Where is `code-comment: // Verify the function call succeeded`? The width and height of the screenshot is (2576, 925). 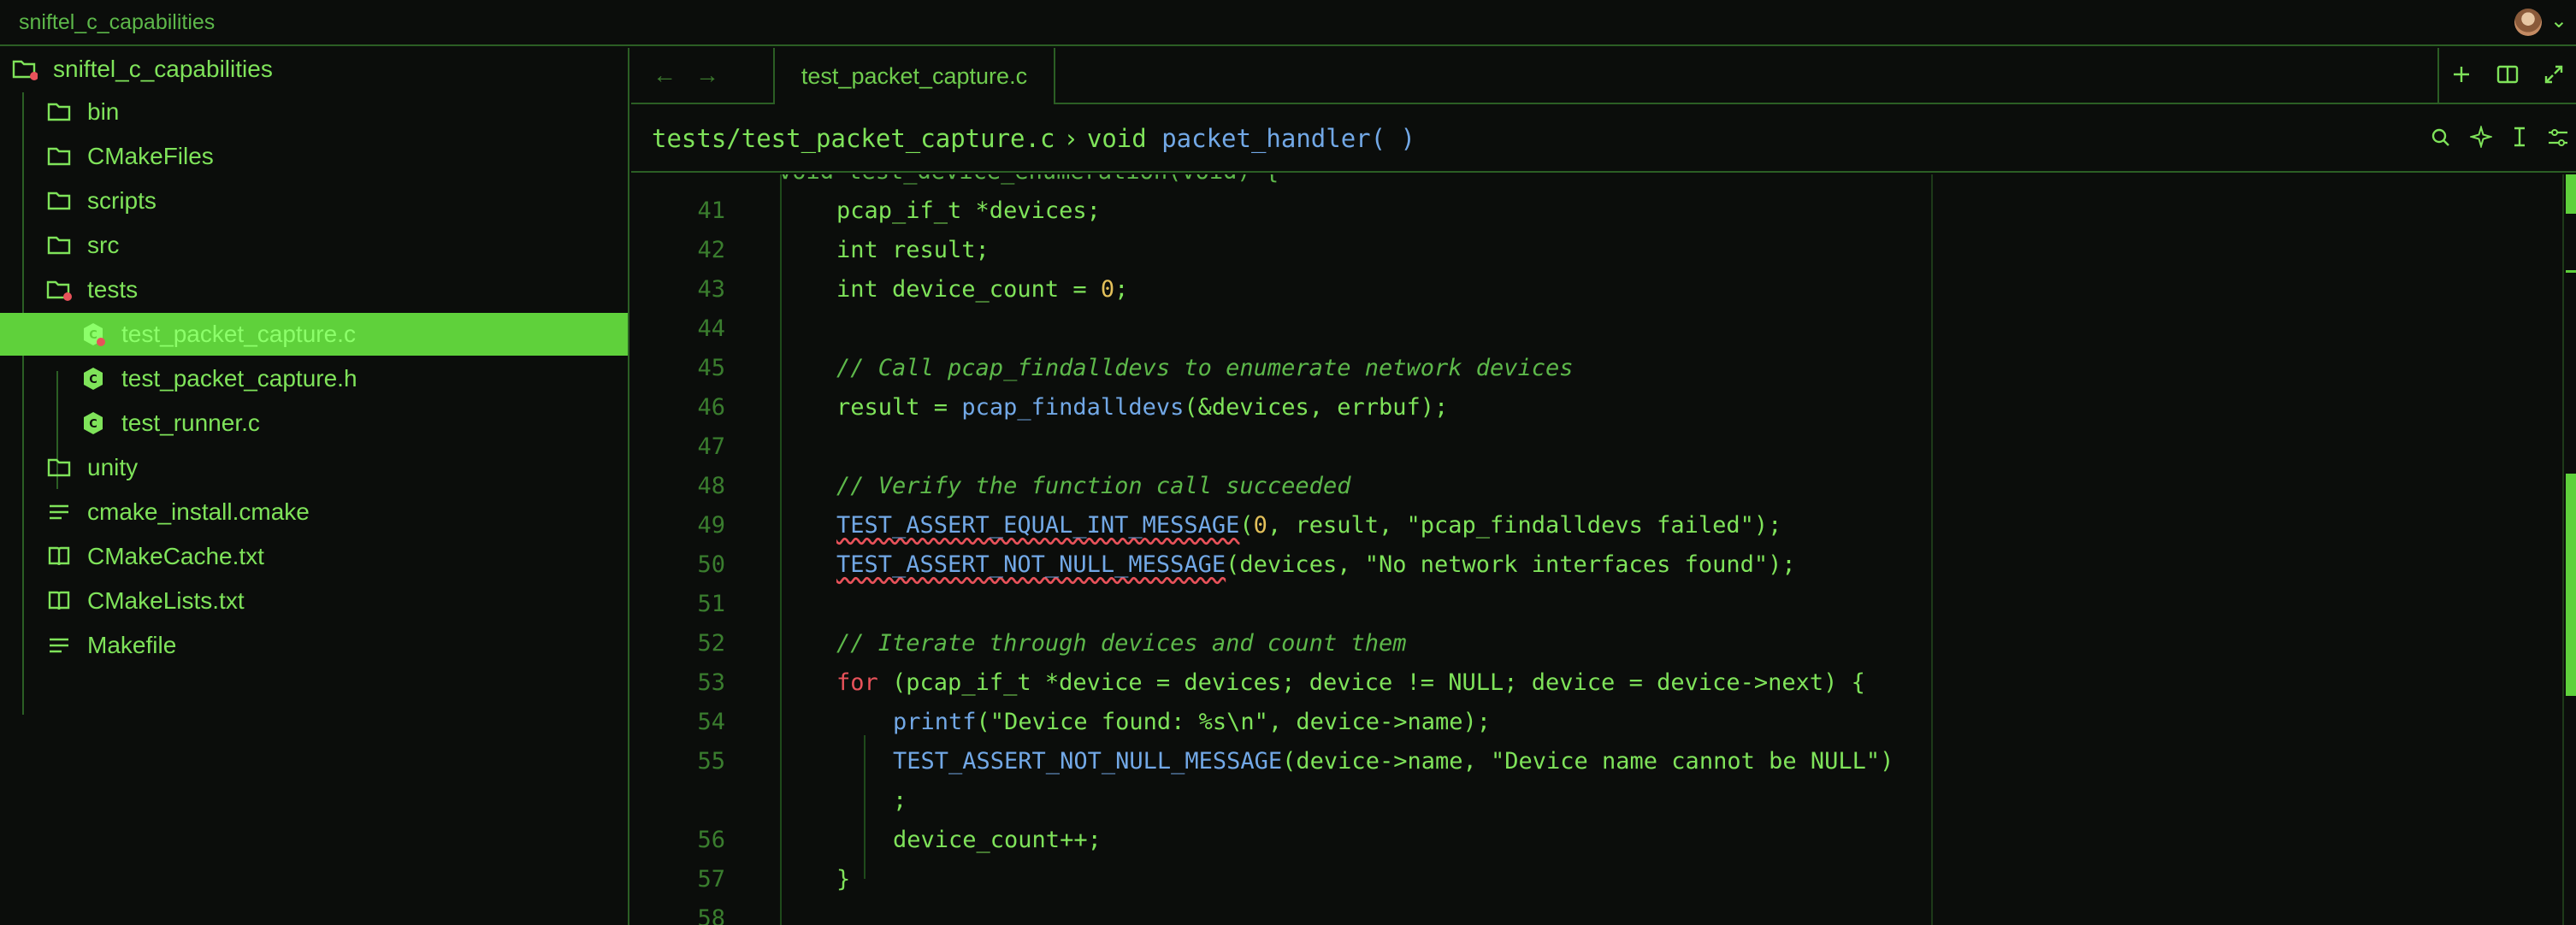 code-comment: // Verify the function call succeeded is located at coordinates (1093, 486).